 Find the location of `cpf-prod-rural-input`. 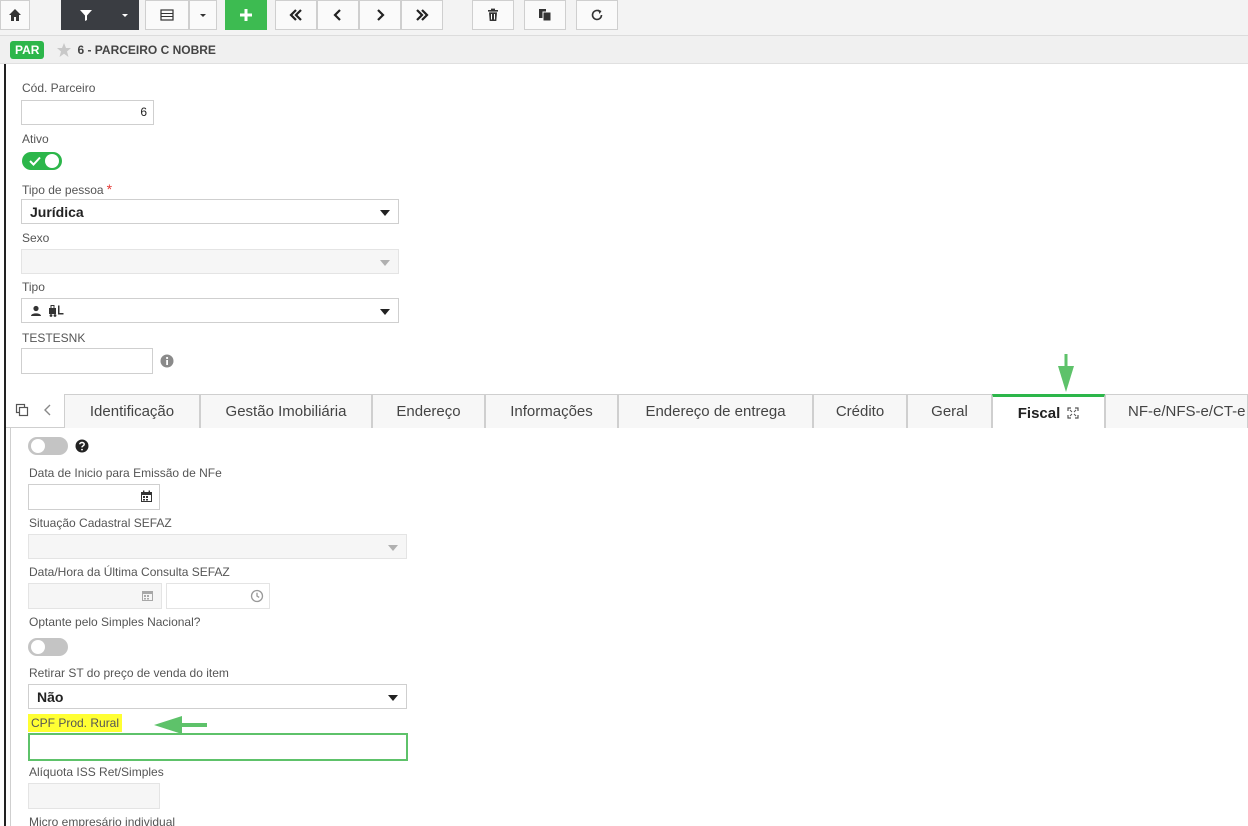

cpf-prod-rural-input is located at coordinates (218, 747).